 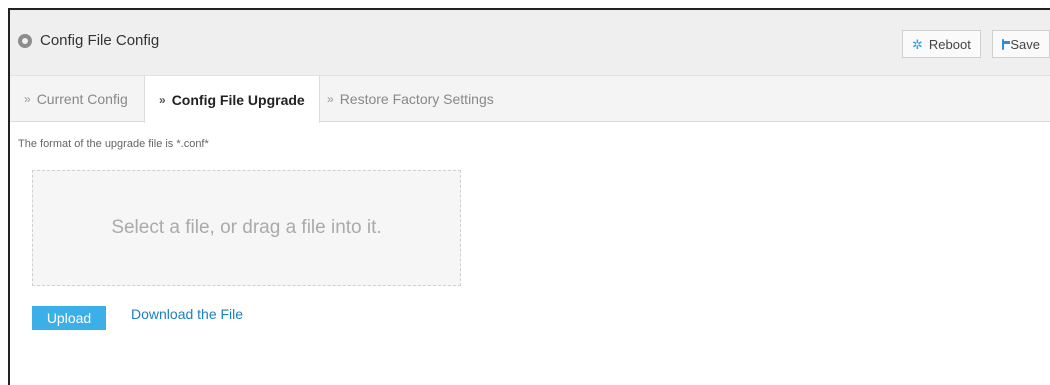 I want to click on dropzone-text: Select a file, or drag a file into it., so click(x=246, y=227).